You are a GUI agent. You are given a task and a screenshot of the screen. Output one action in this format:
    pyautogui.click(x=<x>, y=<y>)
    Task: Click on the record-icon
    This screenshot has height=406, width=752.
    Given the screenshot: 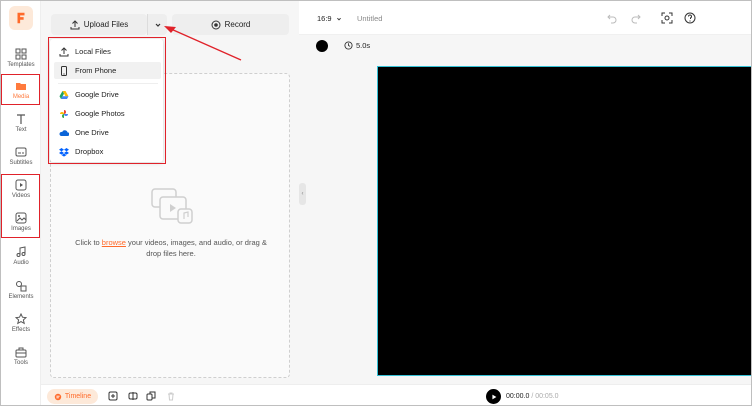 What is the action you would take?
    pyautogui.click(x=216, y=24)
    